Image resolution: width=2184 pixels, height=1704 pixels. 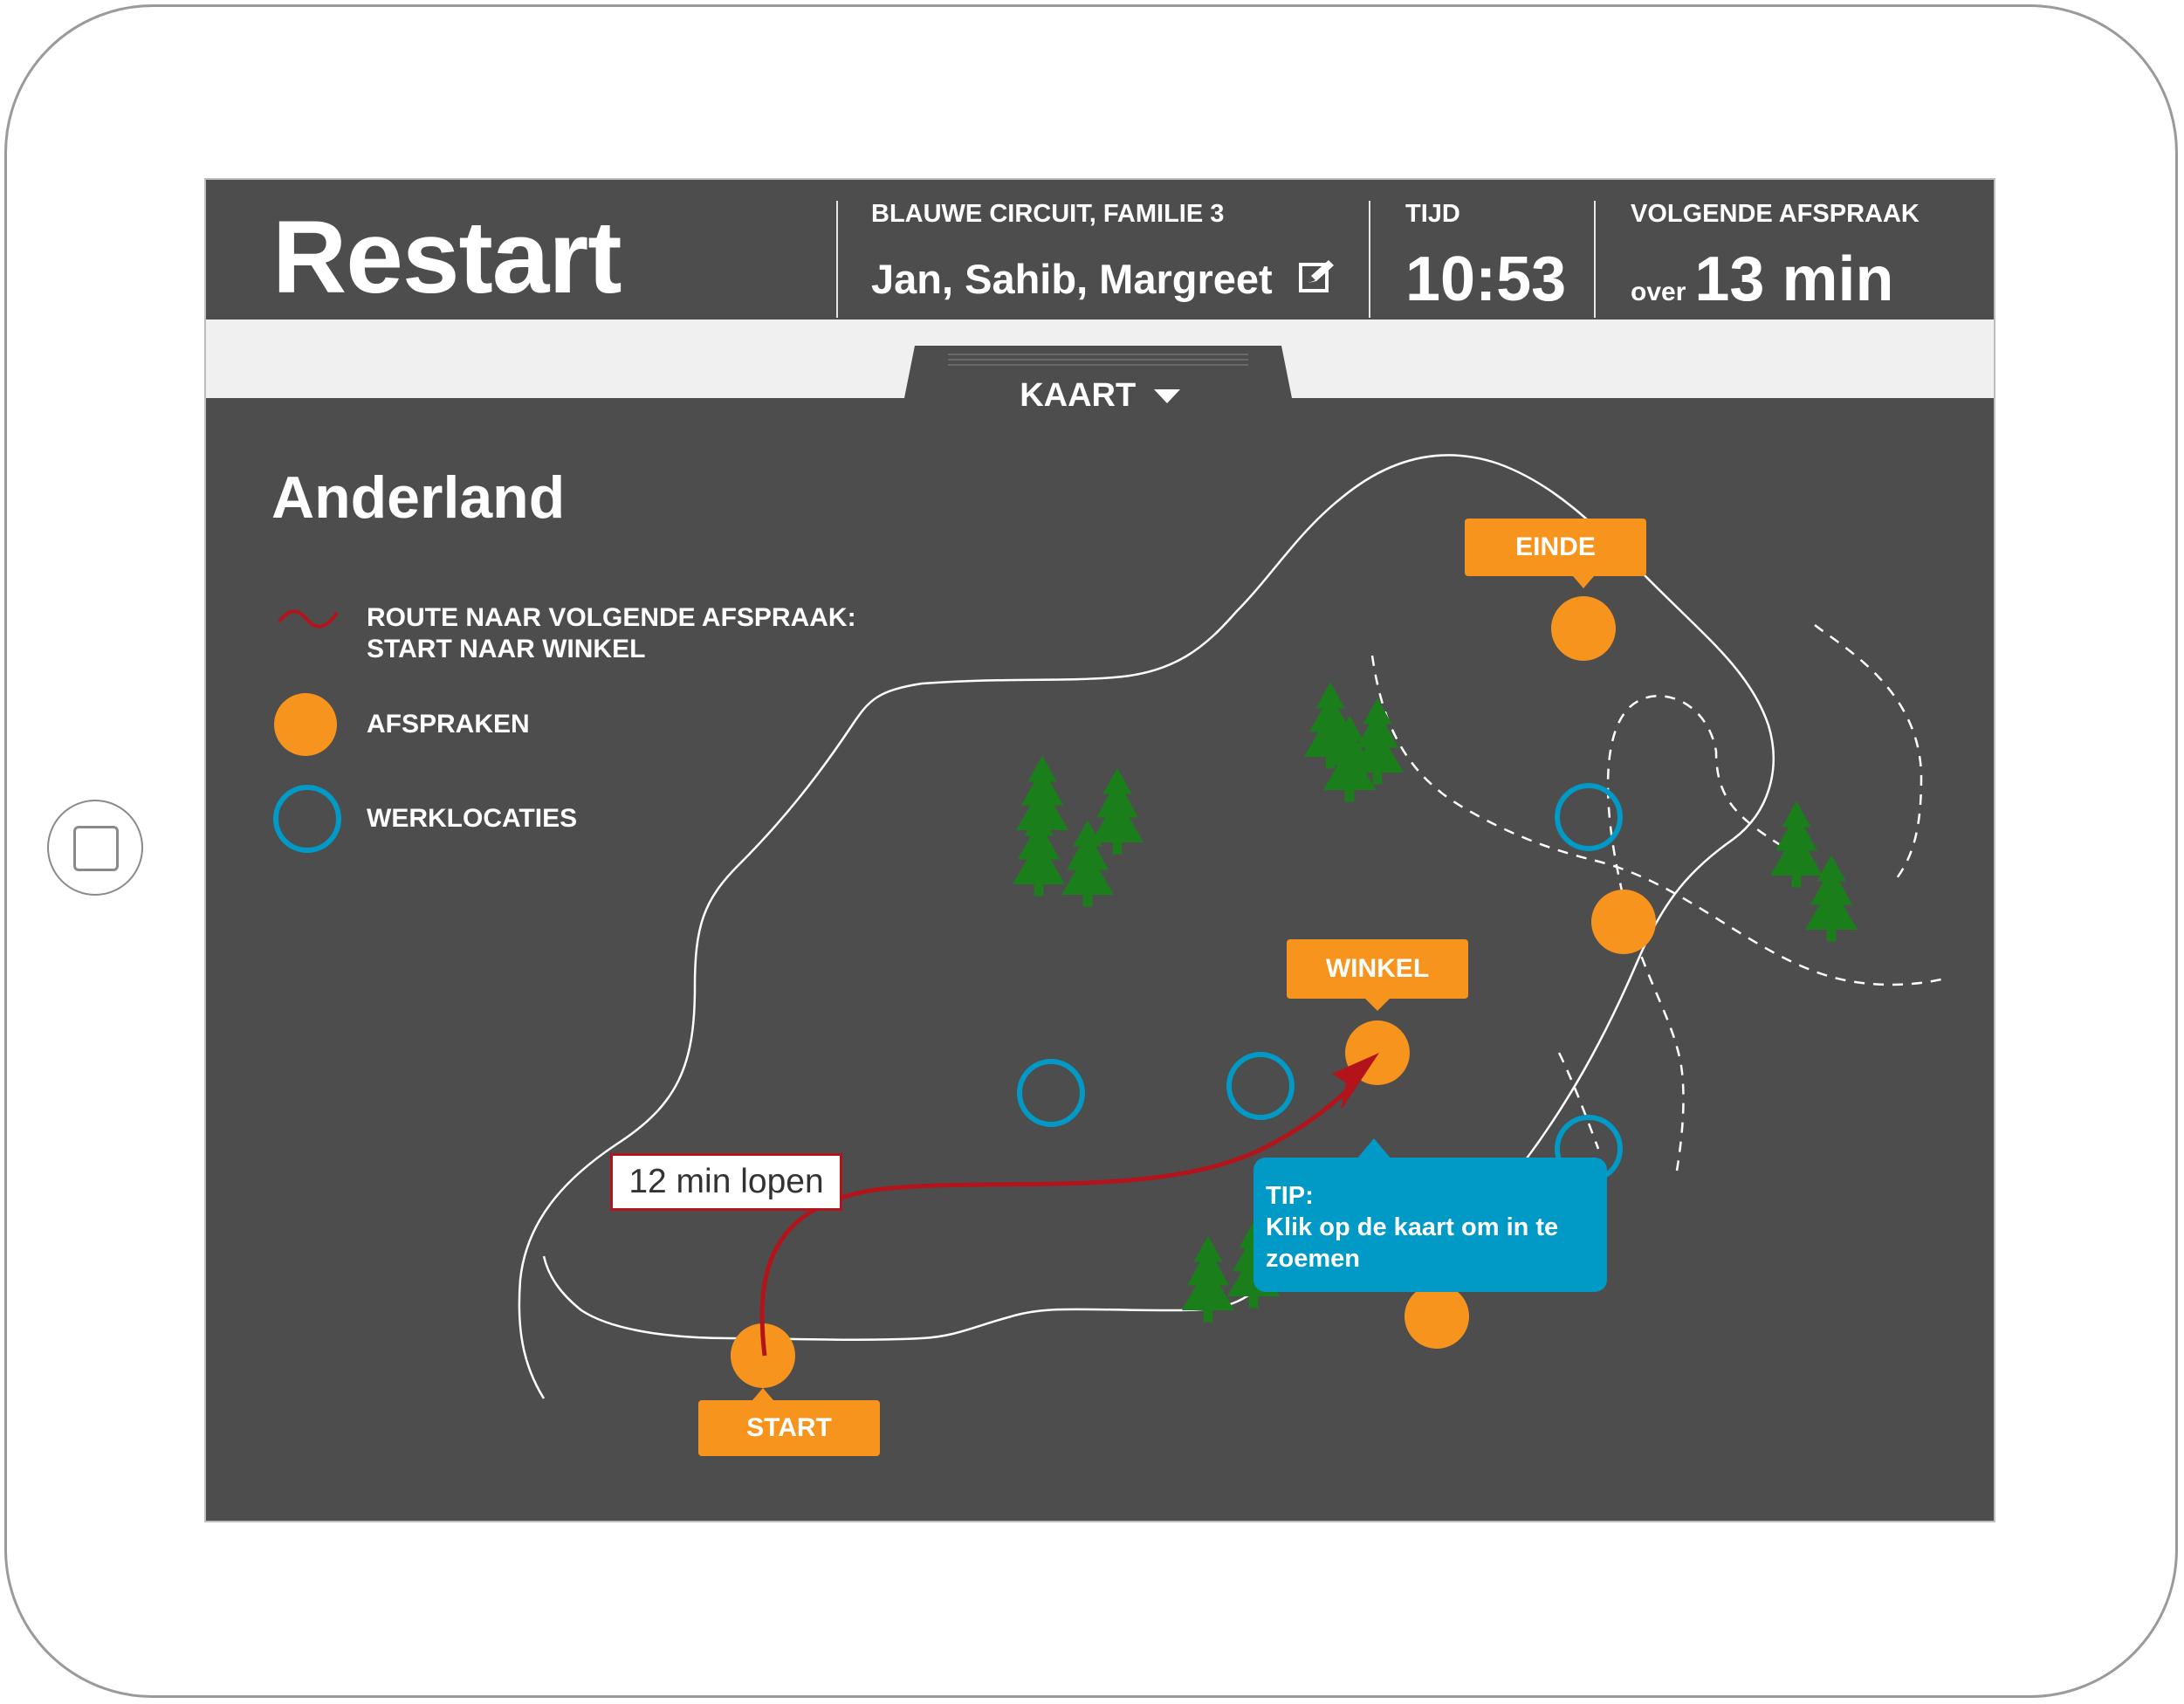 What do you see at coordinates (1208, 1279) in the screenshot?
I see `tree-icon` at bounding box center [1208, 1279].